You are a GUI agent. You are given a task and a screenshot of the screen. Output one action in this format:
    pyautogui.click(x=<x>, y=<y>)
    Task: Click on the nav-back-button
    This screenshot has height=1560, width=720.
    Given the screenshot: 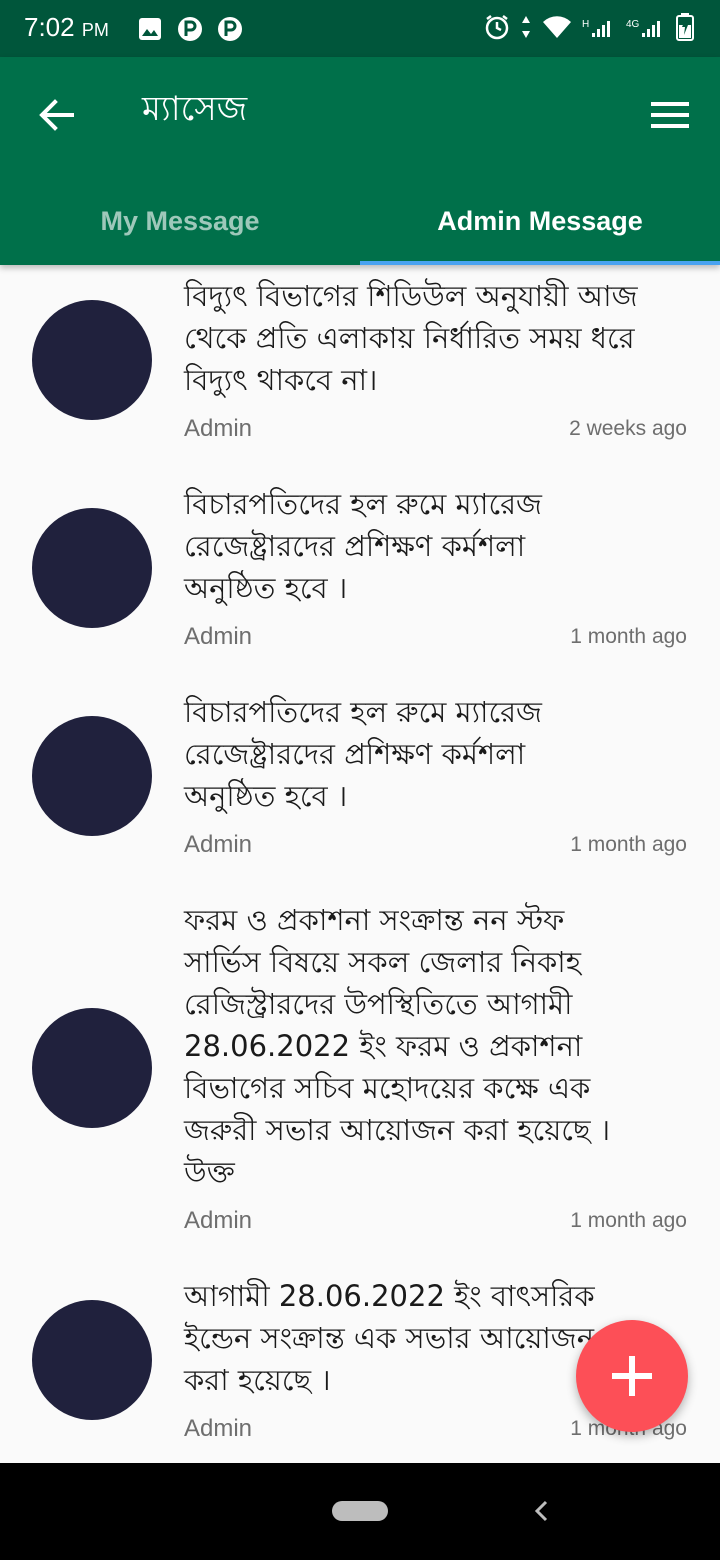 What is the action you would take?
    pyautogui.click(x=541, y=1511)
    